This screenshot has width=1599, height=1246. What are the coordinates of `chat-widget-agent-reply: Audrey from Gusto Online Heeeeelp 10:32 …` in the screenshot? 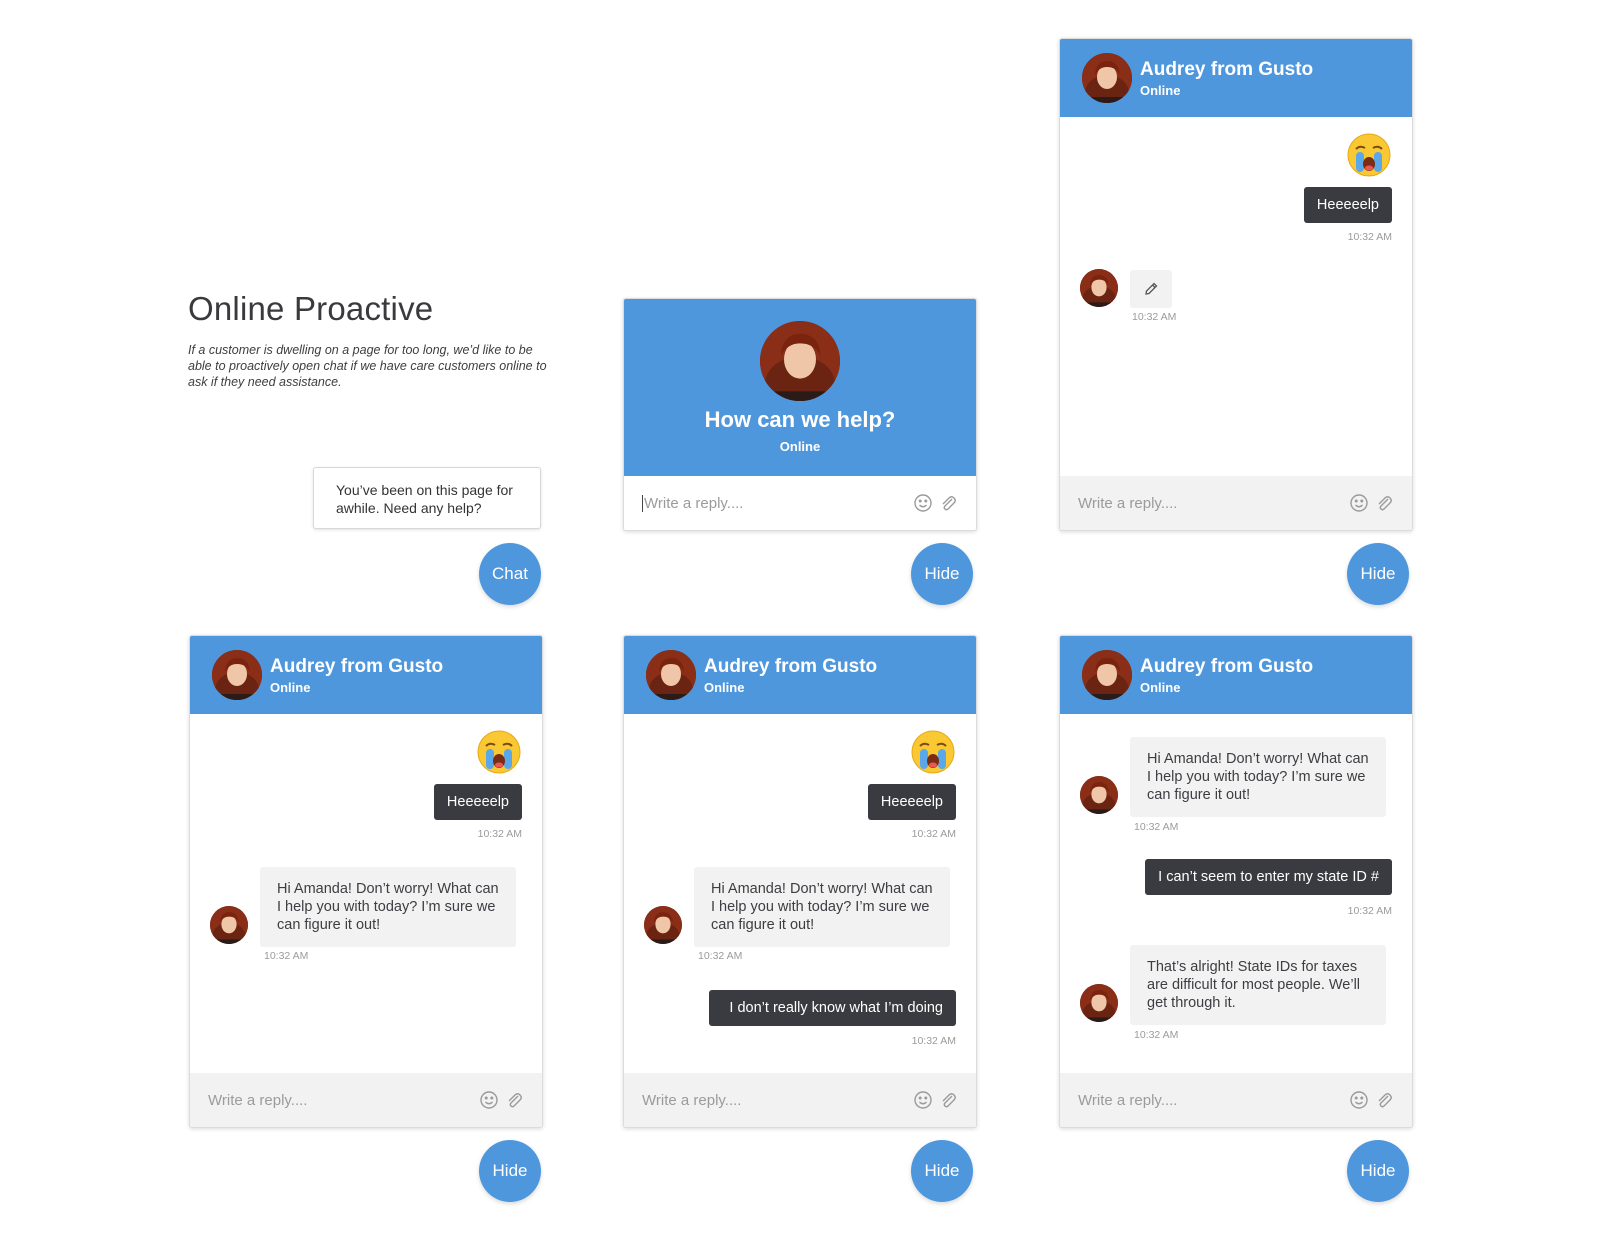 It's located at (366, 881).